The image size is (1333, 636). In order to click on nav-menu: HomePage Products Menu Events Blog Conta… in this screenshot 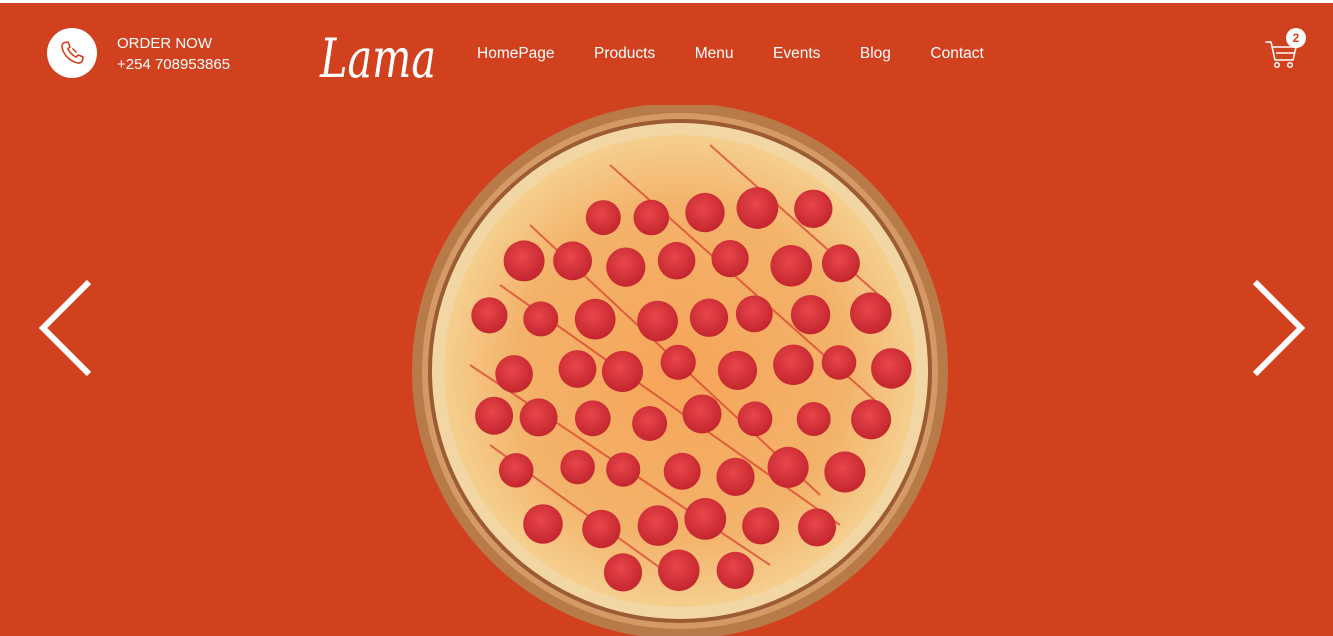, I will do `click(750, 54)`.